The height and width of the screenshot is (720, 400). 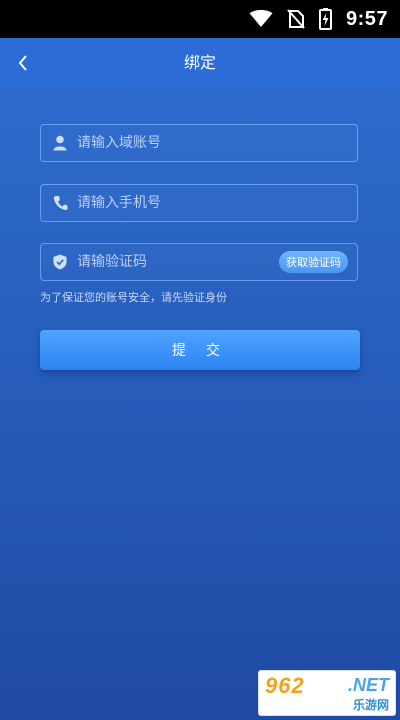 I want to click on status-icons: 9:57, so click(x=318, y=19).